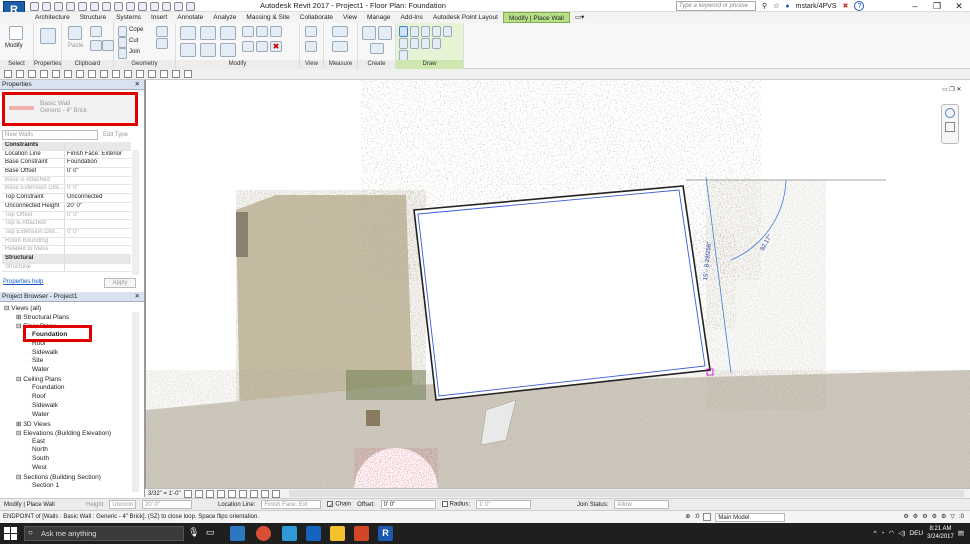  I want to click on offset-icon, so click(208, 33).